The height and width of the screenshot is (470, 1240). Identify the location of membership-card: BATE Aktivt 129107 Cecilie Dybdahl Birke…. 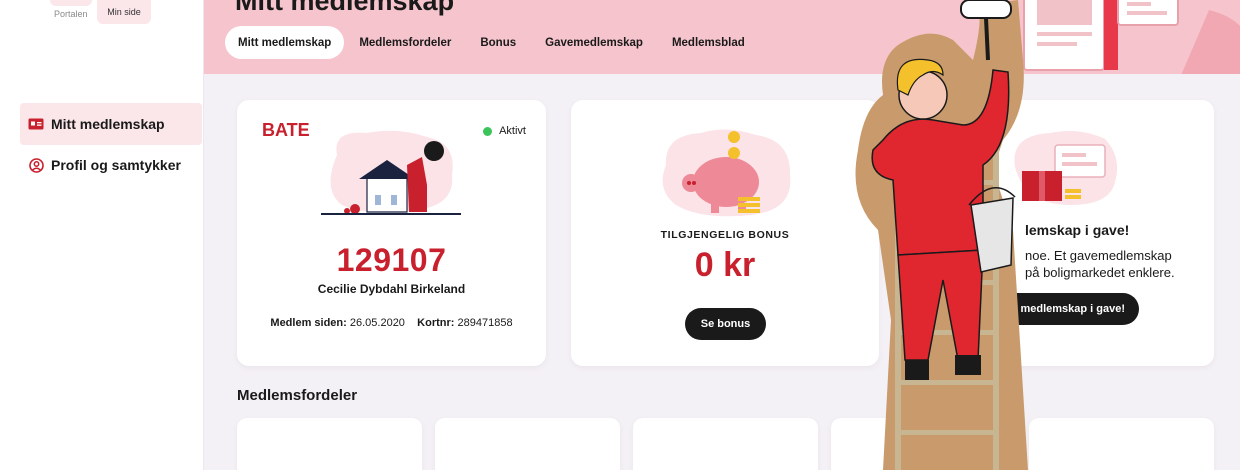
(391, 233).